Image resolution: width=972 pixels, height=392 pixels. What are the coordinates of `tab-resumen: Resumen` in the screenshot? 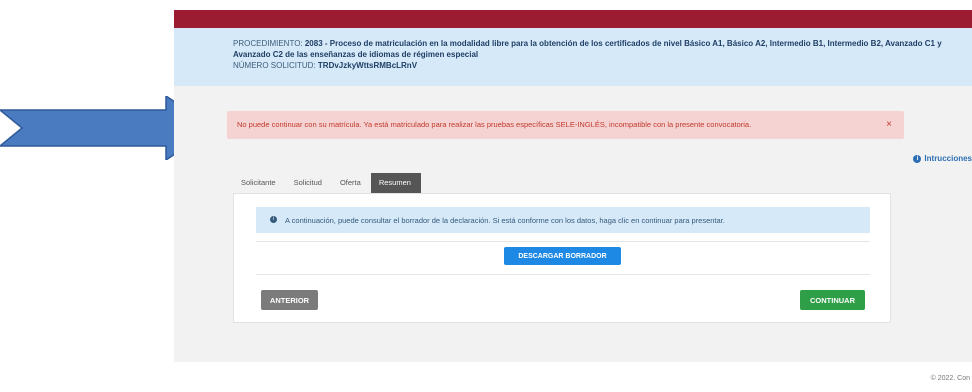 It's located at (395, 183).